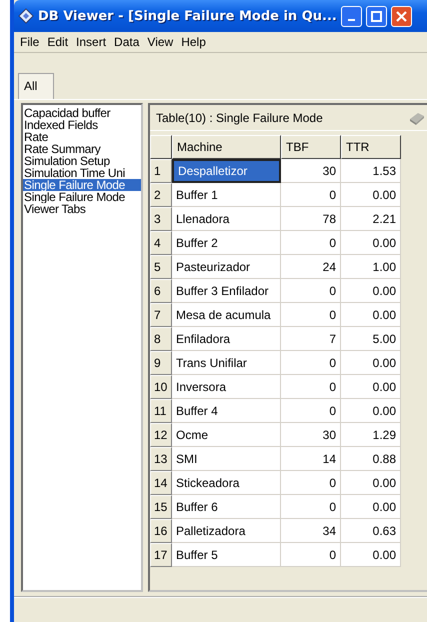  I want to click on row-number: 9, so click(161, 363).